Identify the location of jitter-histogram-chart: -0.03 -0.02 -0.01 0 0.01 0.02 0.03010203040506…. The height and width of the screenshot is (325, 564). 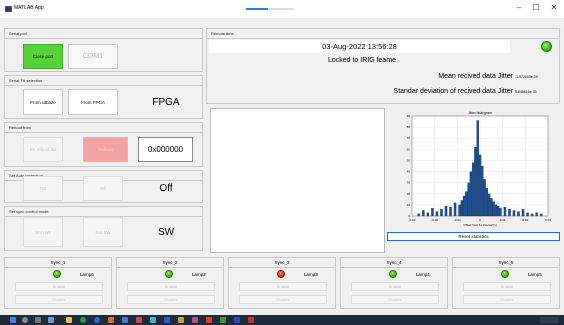
(479, 169).